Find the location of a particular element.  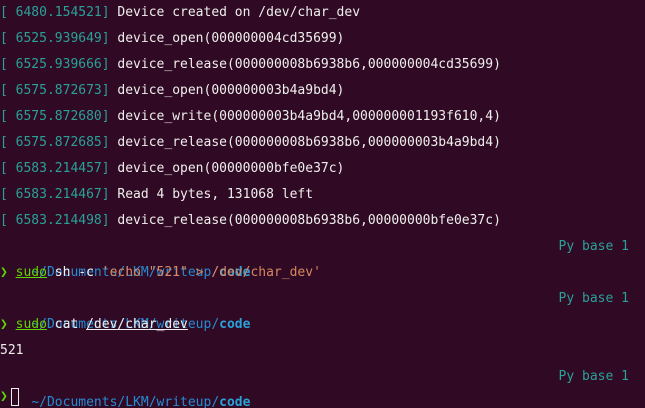

command-args: cat is located at coordinates (66, 324).